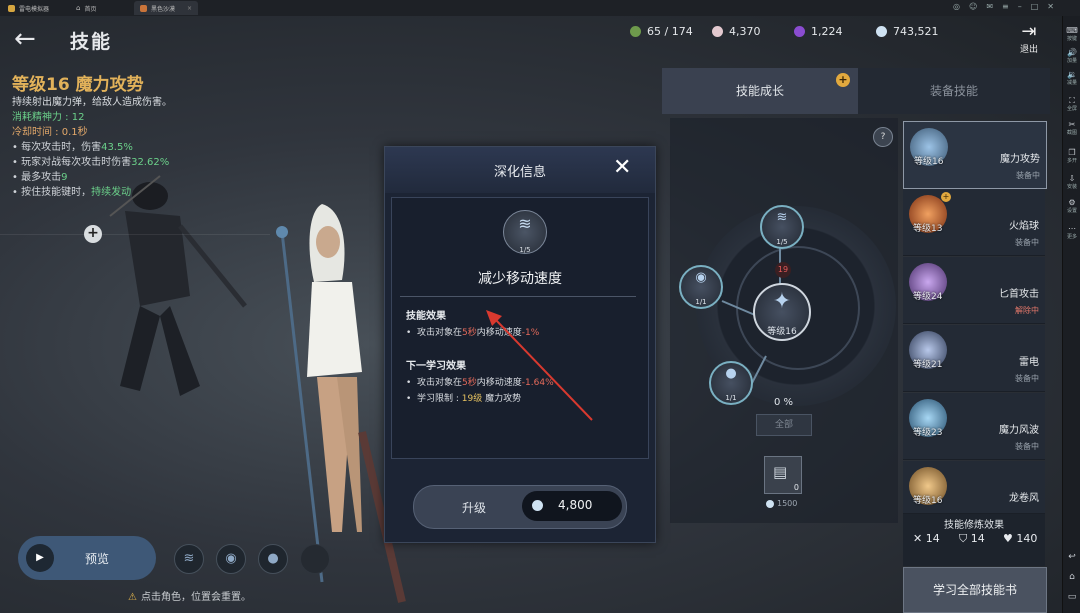  I want to click on effect-text: 攻击对象在, so click(440, 333).